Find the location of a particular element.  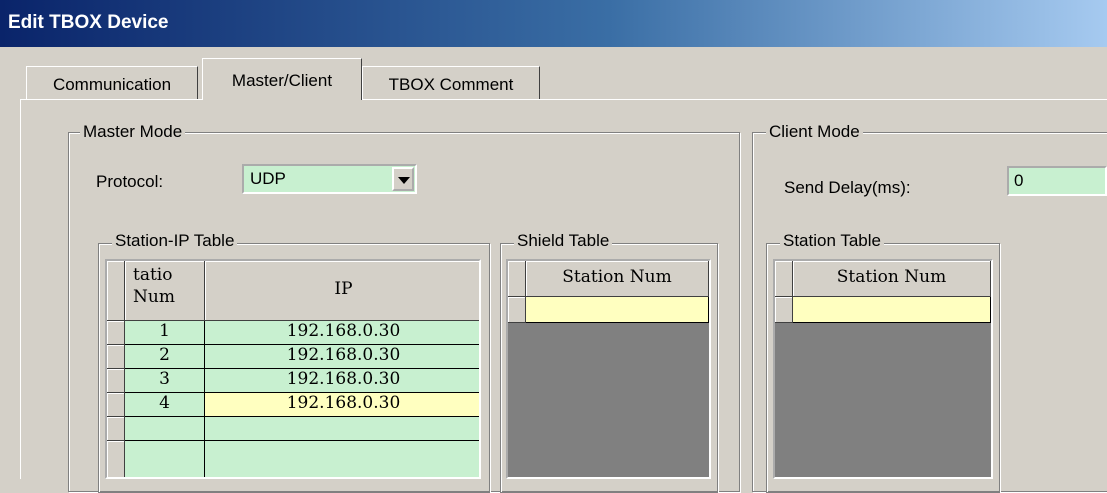

column-header-ip: IP is located at coordinates (342, 291).